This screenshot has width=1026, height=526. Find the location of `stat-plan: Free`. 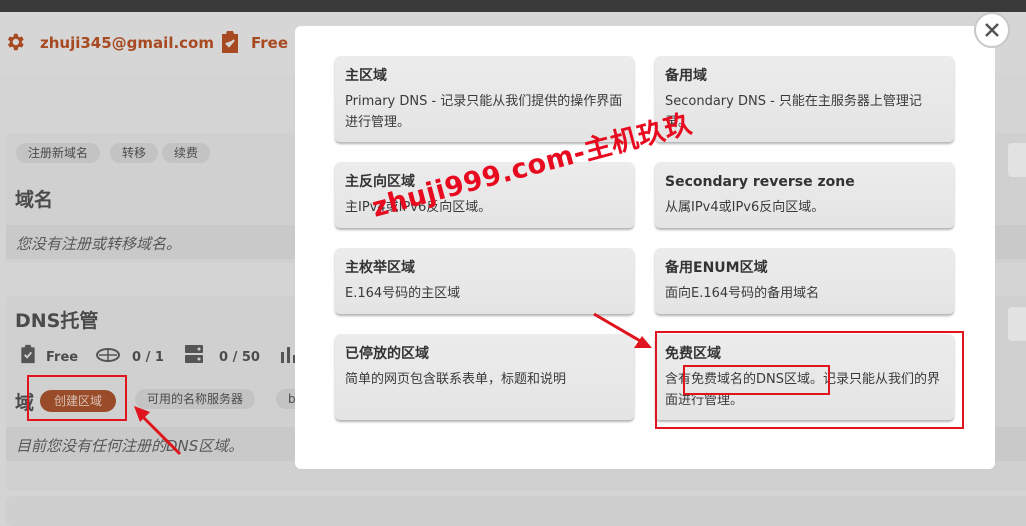

stat-plan: Free is located at coordinates (62, 357).